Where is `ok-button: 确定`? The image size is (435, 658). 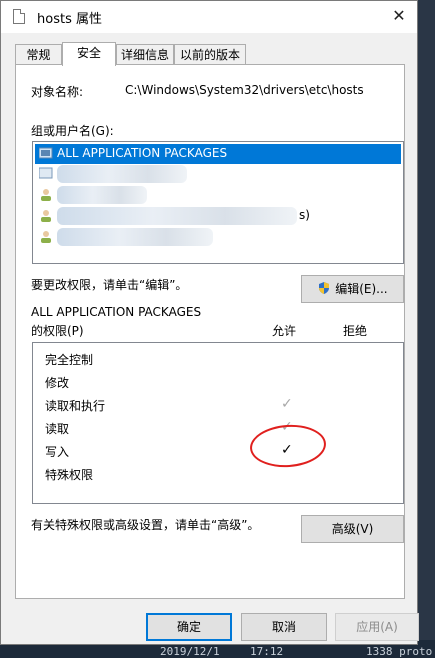
ok-button: 确定 is located at coordinates (189, 627).